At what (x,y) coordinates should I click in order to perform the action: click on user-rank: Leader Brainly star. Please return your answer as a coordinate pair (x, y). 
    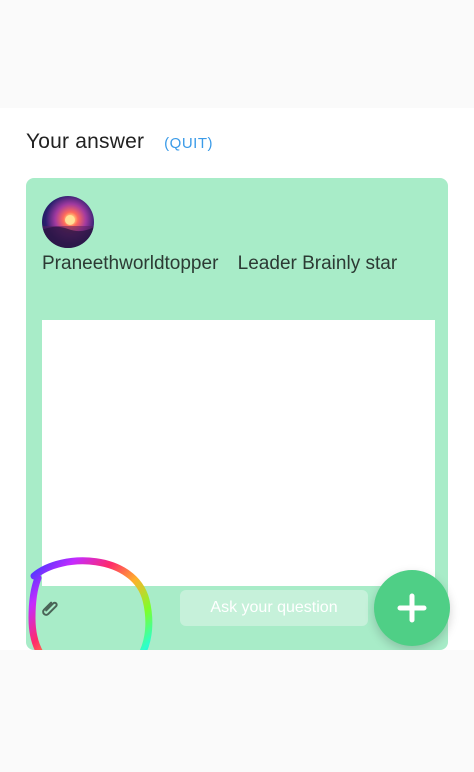
    Looking at the image, I should click on (317, 263).